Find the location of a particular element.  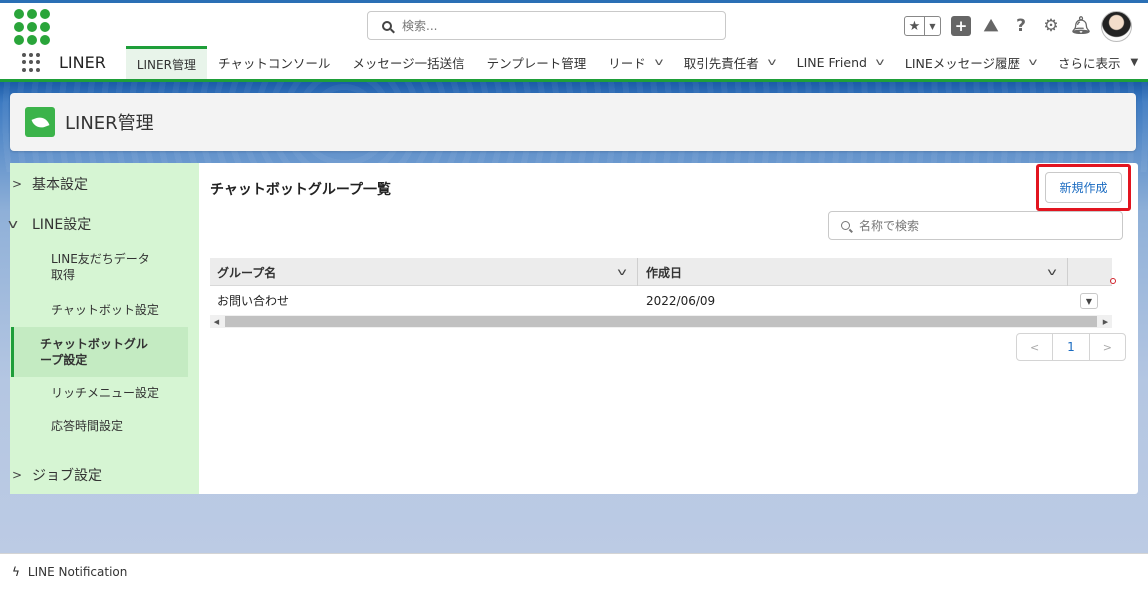

favorites-button: ★ ▼ is located at coordinates (922, 26).